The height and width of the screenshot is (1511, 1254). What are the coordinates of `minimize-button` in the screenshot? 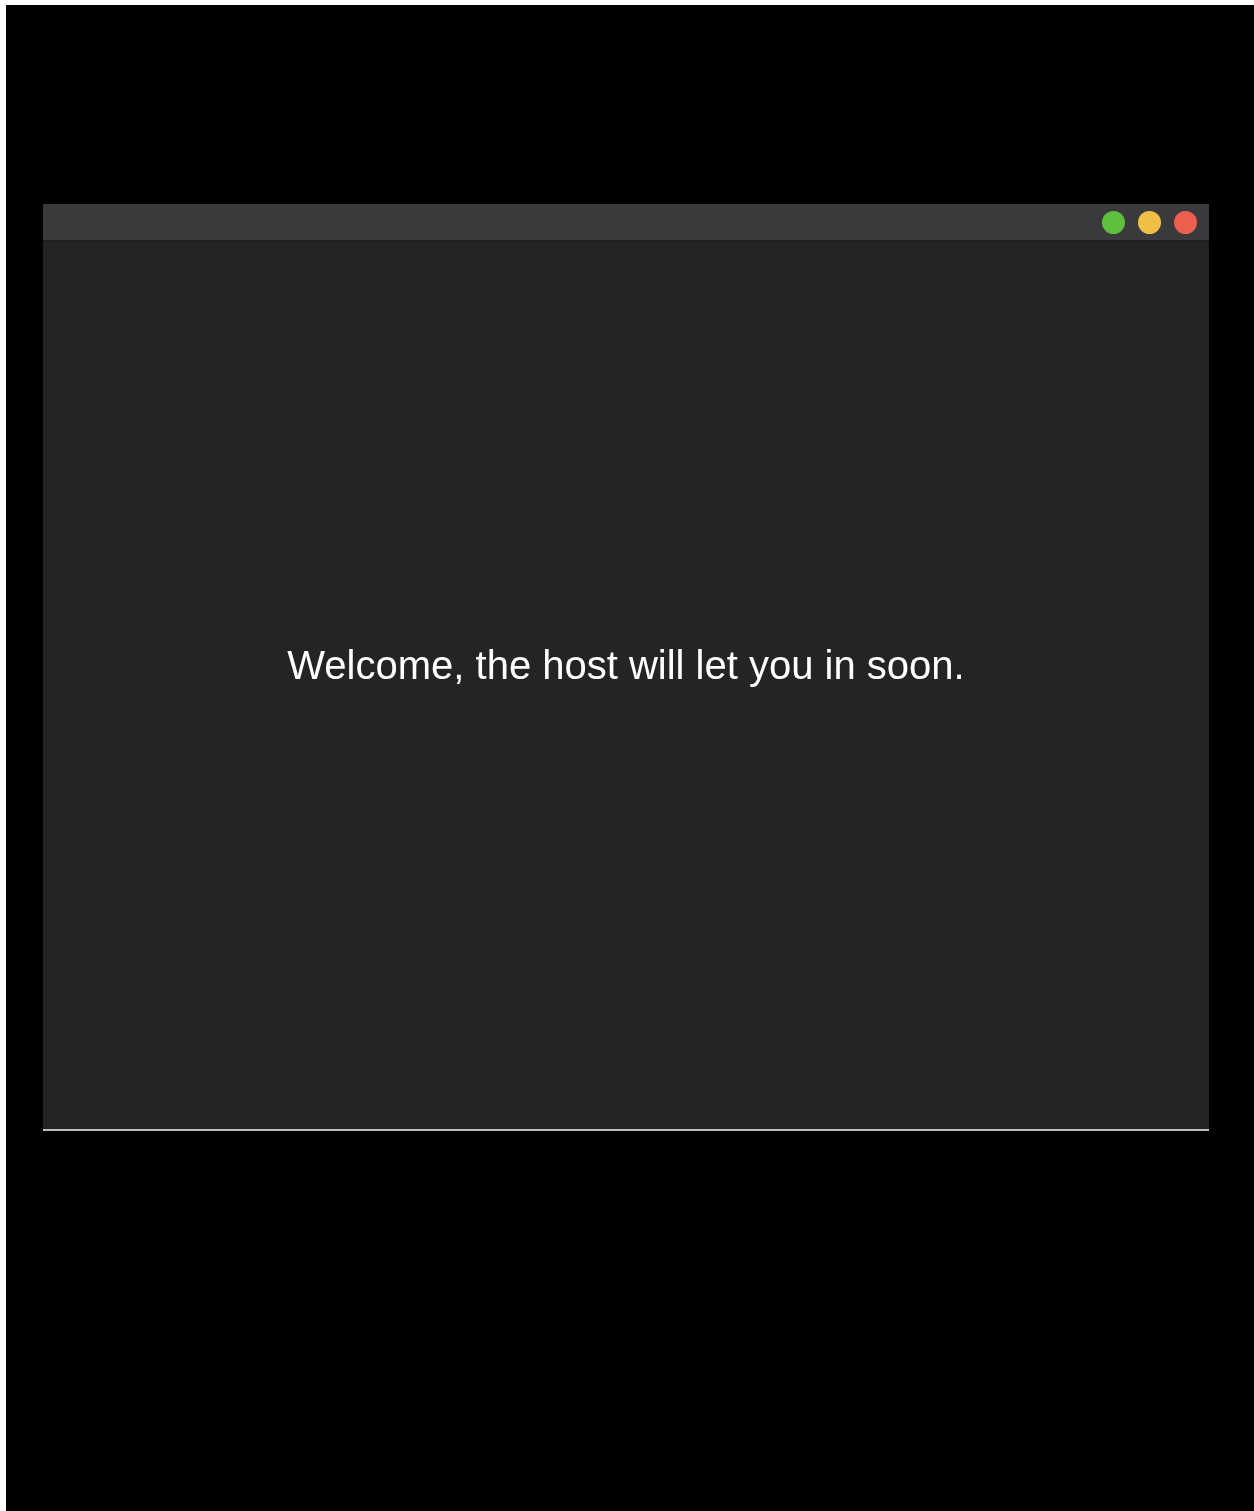 It's located at (1149, 222).